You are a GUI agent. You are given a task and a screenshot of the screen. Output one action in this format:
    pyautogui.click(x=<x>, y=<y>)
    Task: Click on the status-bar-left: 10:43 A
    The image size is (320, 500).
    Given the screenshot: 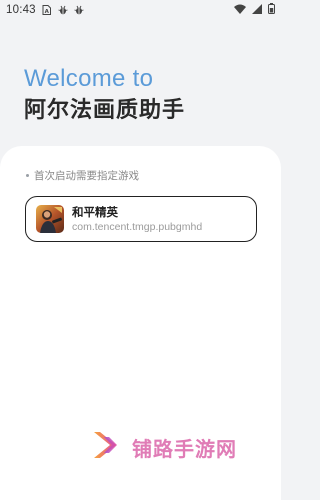 What is the action you would take?
    pyautogui.click(x=45, y=10)
    